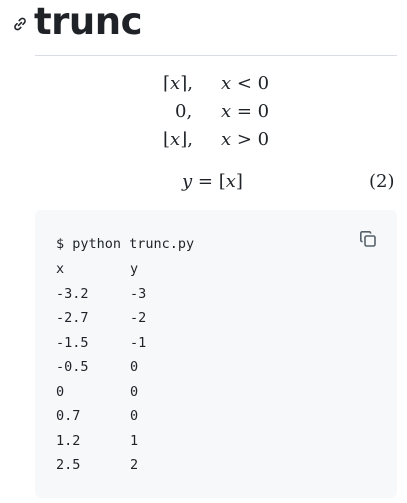 The image size is (407, 503). I want to click on code-header-y: y, so click(134, 269).